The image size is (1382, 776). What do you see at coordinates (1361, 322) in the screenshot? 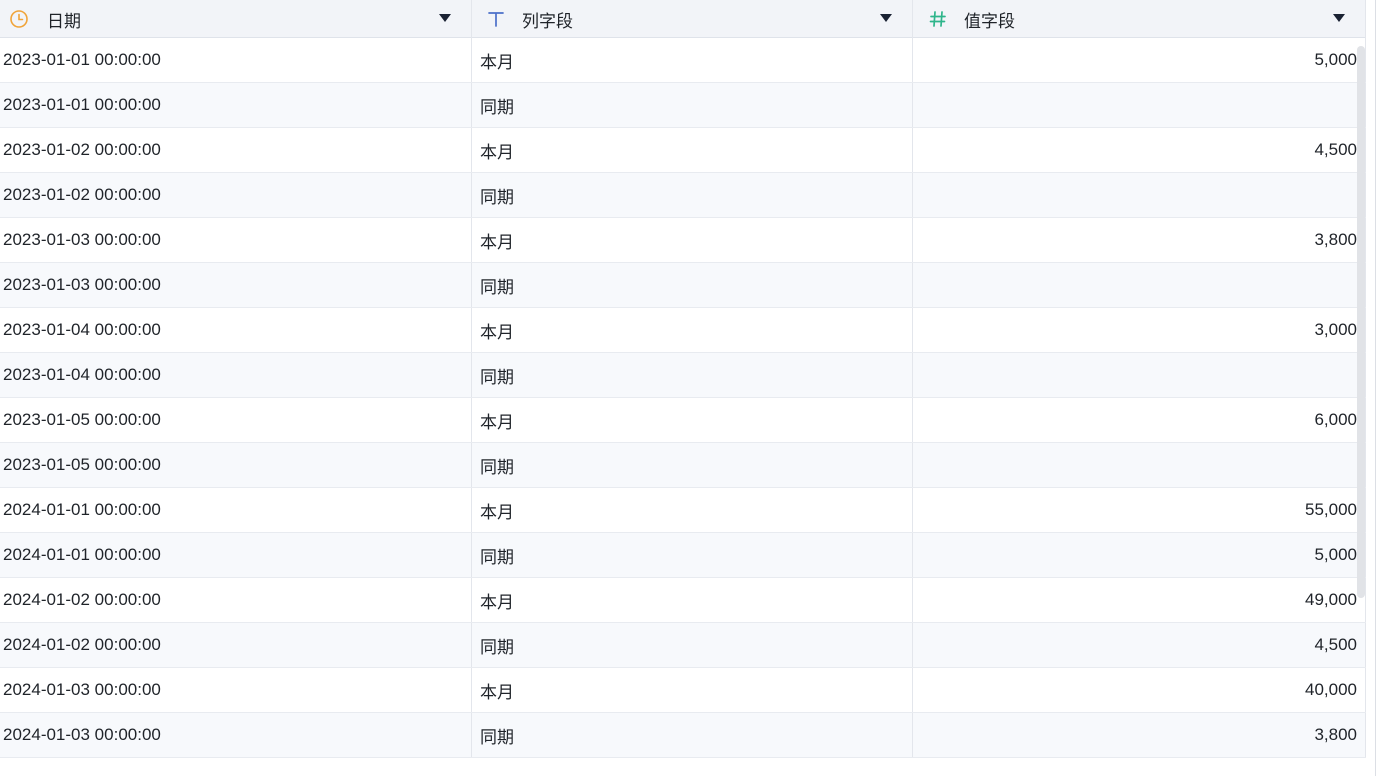
I see `vertical-scrollbar` at bounding box center [1361, 322].